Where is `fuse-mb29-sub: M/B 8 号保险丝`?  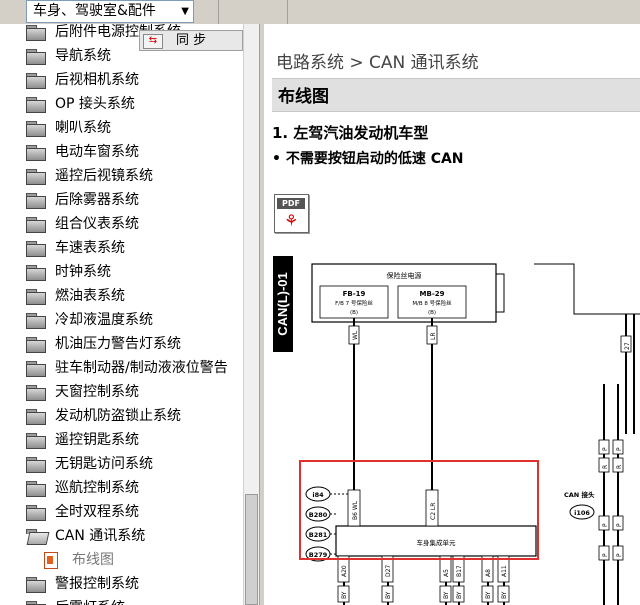 fuse-mb29-sub: M/B 8 号保险丝 is located at coordinates (432, 303).